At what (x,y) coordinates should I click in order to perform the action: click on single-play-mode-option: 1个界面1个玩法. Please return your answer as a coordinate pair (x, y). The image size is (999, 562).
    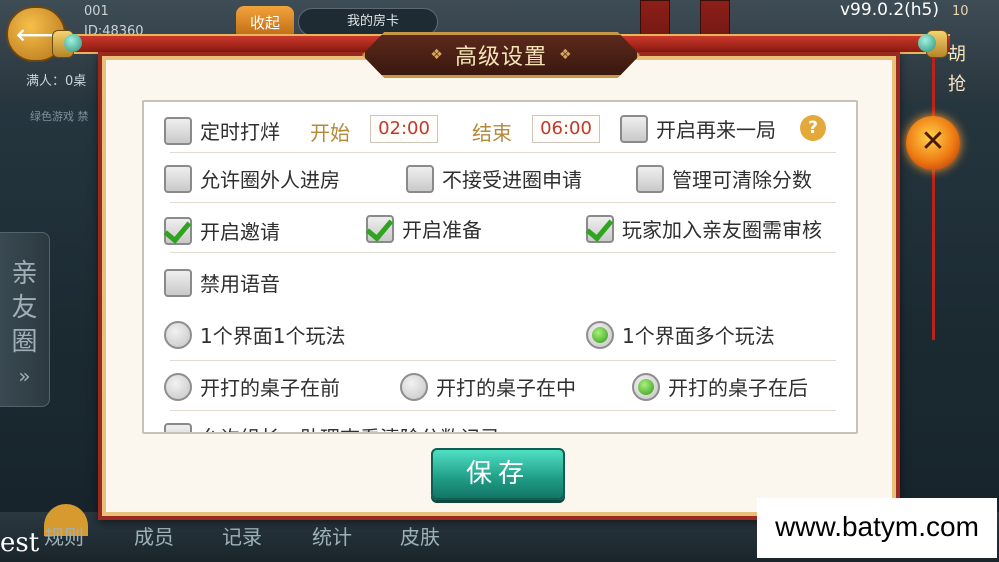
    Looking at the image, I should click on (254, 334).